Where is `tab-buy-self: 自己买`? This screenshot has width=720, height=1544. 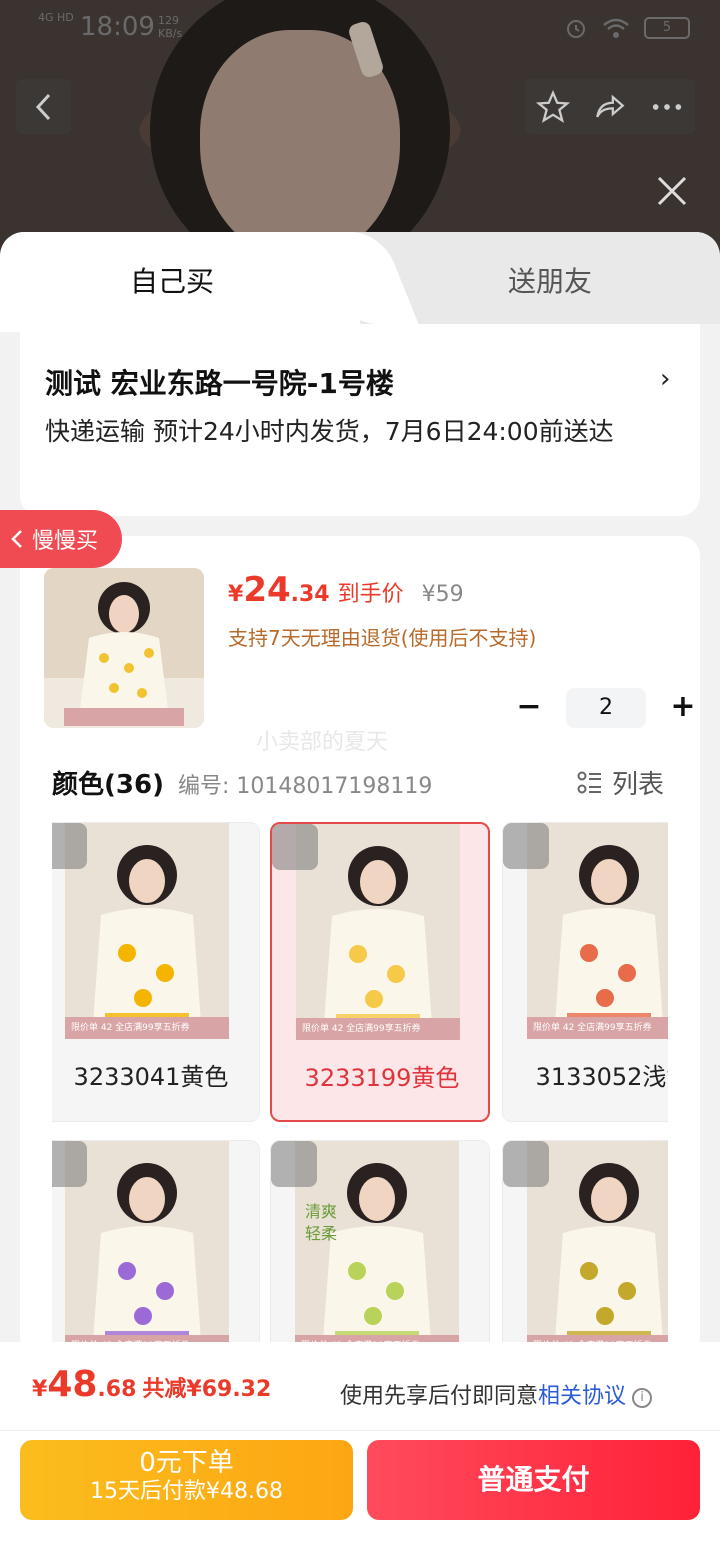
tab-buy-self: 自己买 is located at coordinates (172, 280).